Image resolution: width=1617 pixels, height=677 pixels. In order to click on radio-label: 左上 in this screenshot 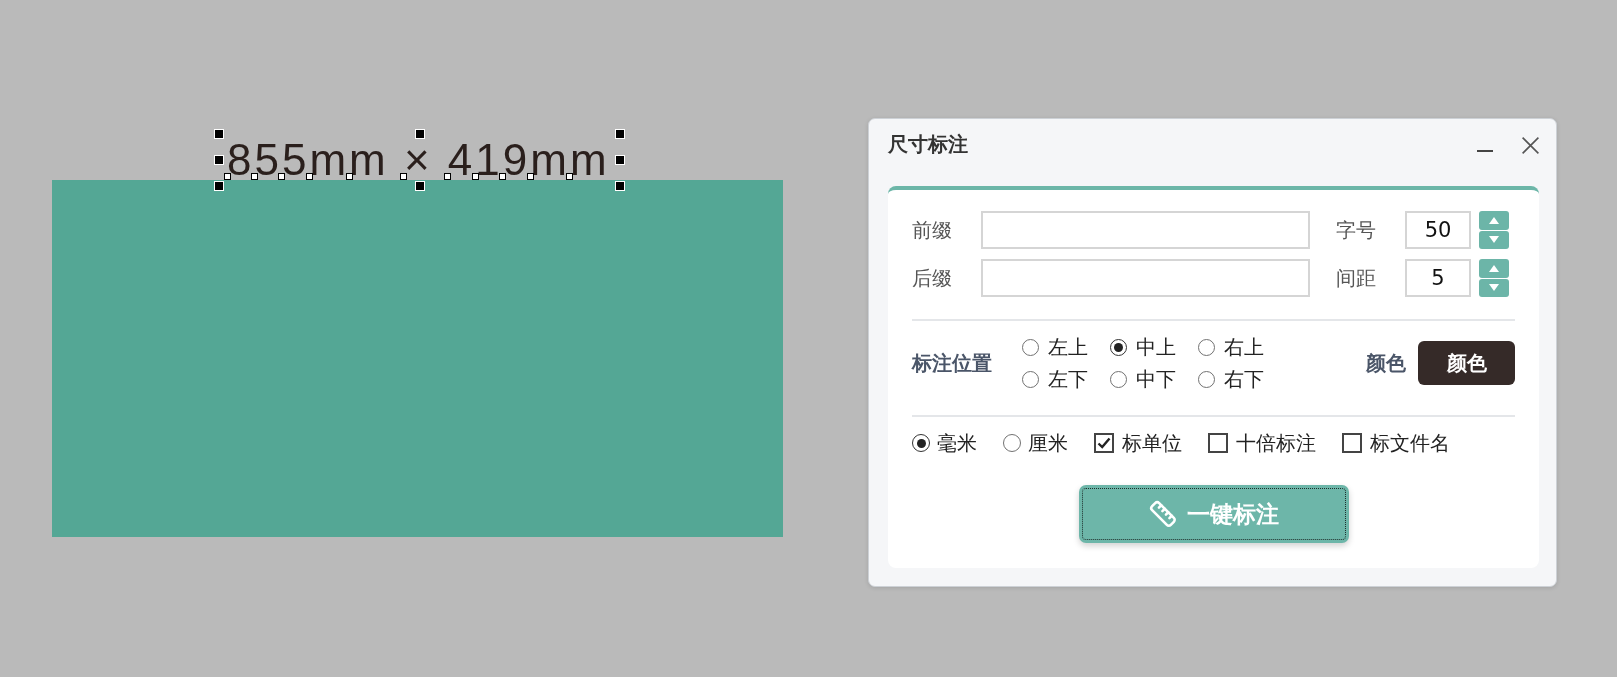, I will do `click(1068, 347)`.